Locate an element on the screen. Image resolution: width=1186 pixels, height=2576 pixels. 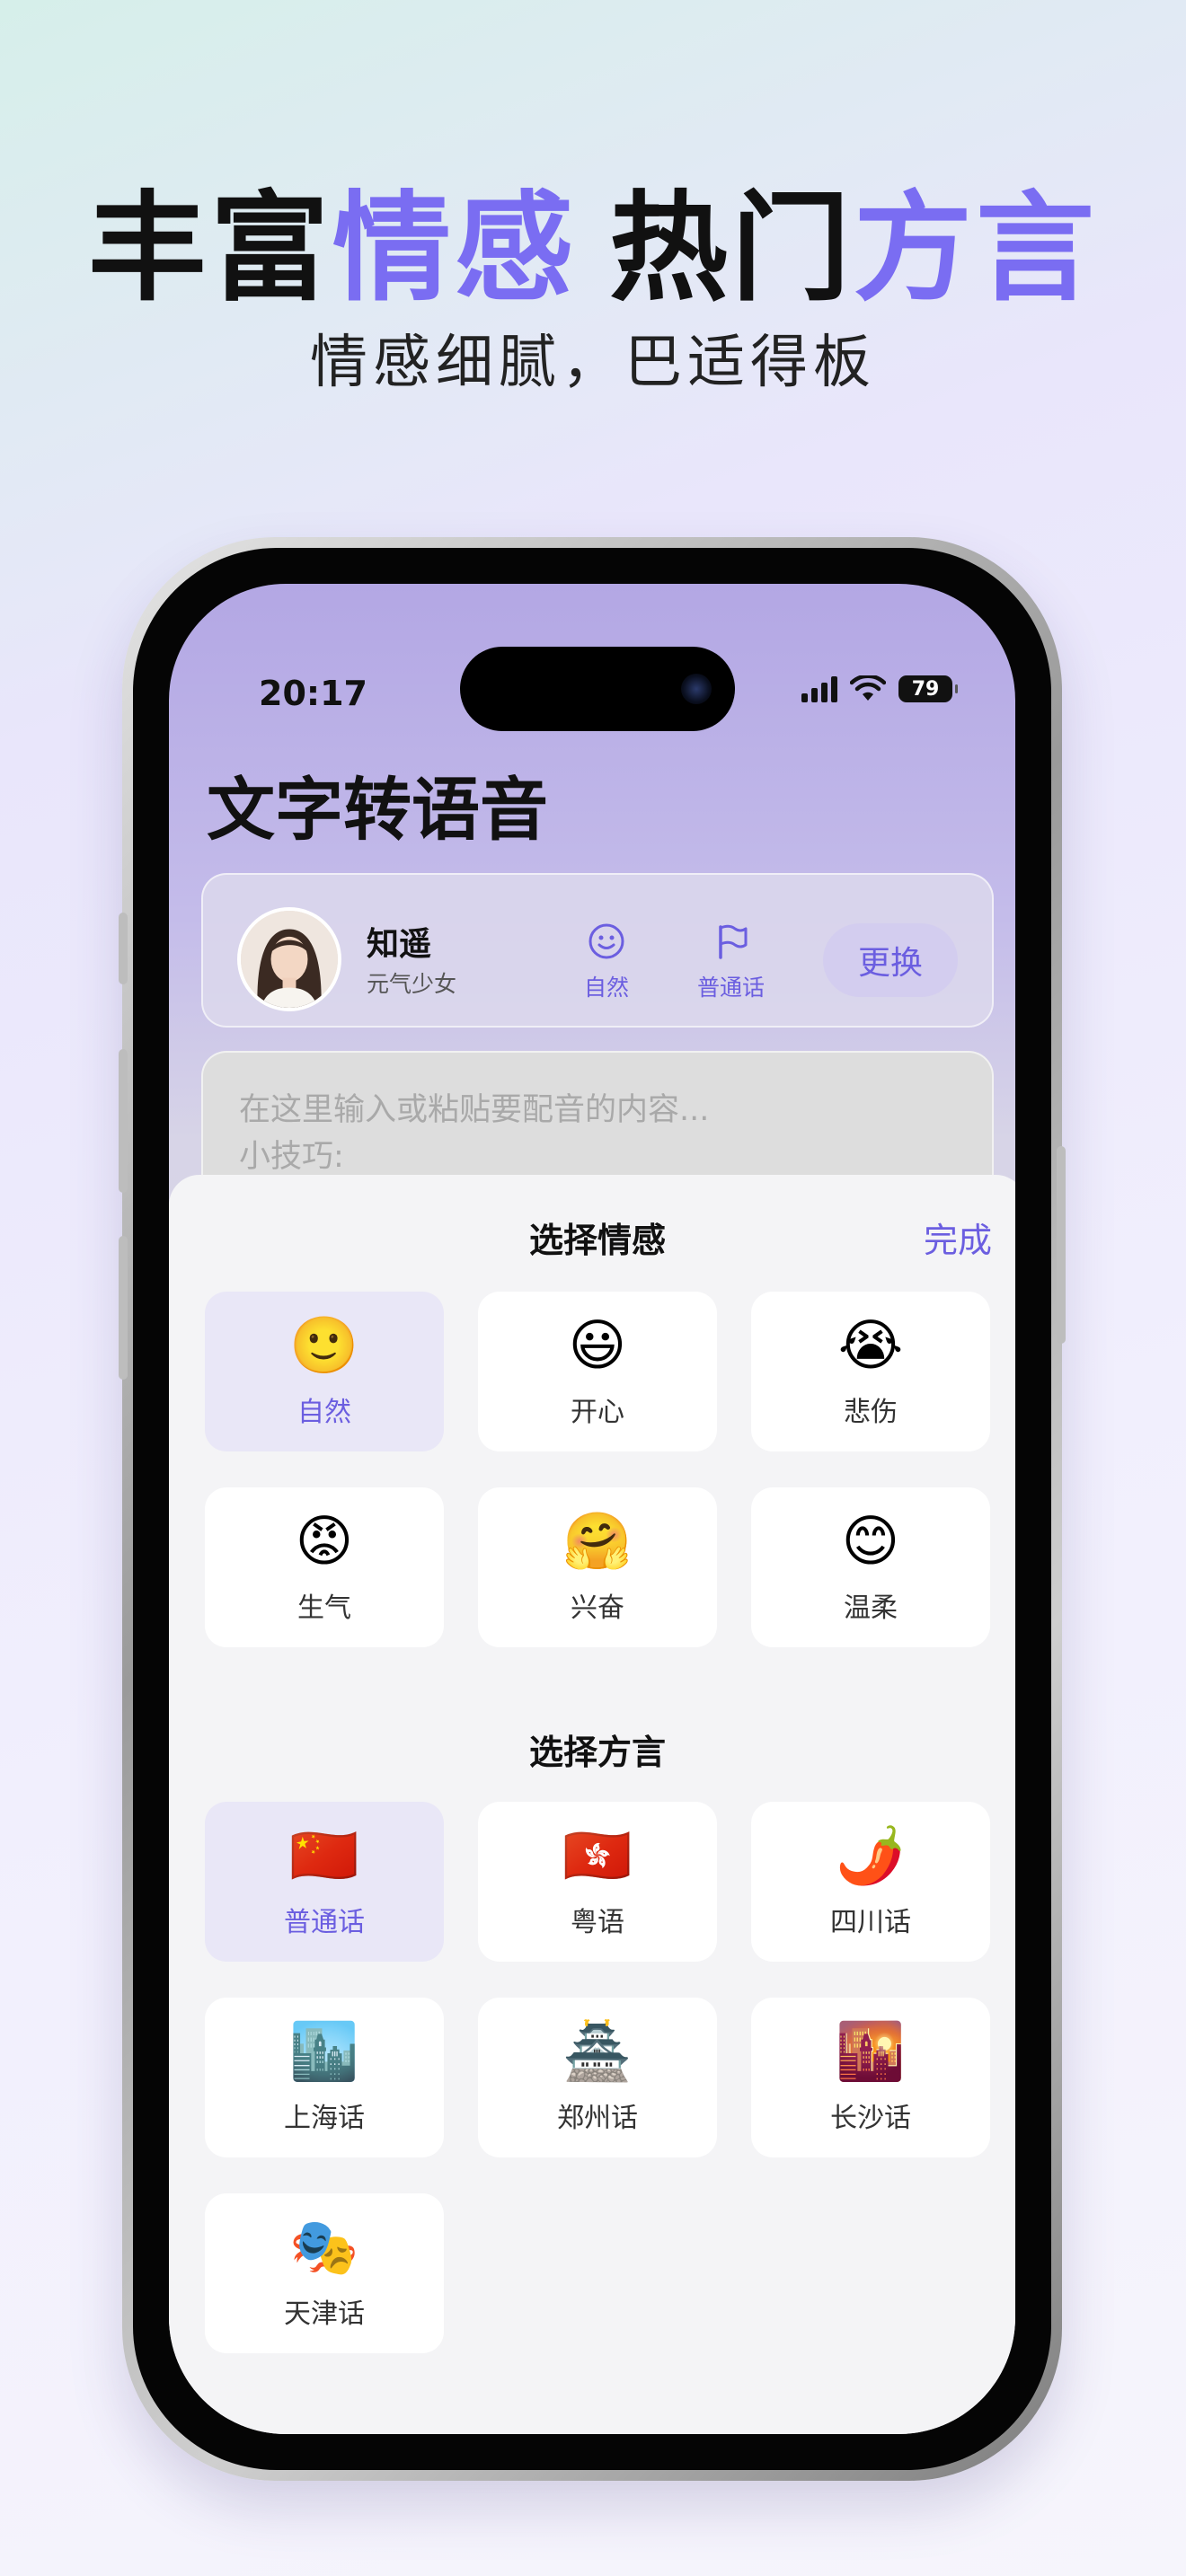
dialect-label: 粤语 is located at coordinates (597, 1922).